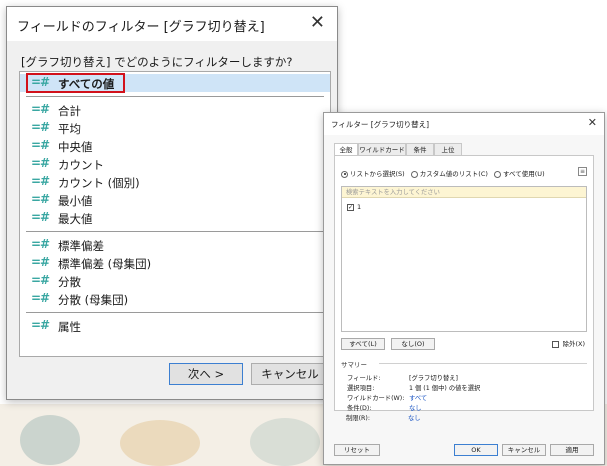 Image resolution: width=607 pixels, height=466 pixels. I want to click on option-min: =# 最小値, so click(175, 200).